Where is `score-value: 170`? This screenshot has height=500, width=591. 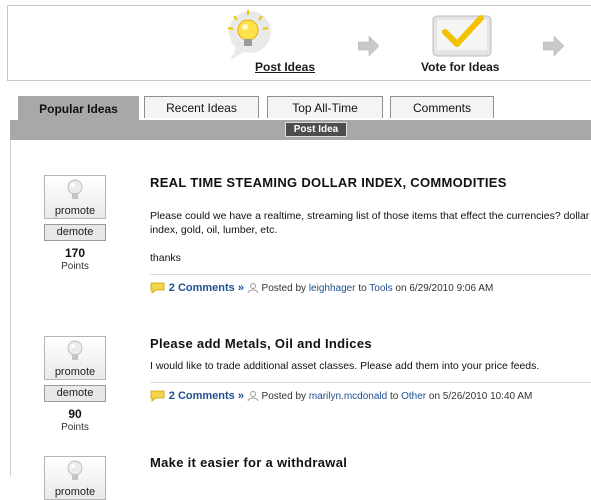 score-value: 170 is located at coordinates (75, 253).